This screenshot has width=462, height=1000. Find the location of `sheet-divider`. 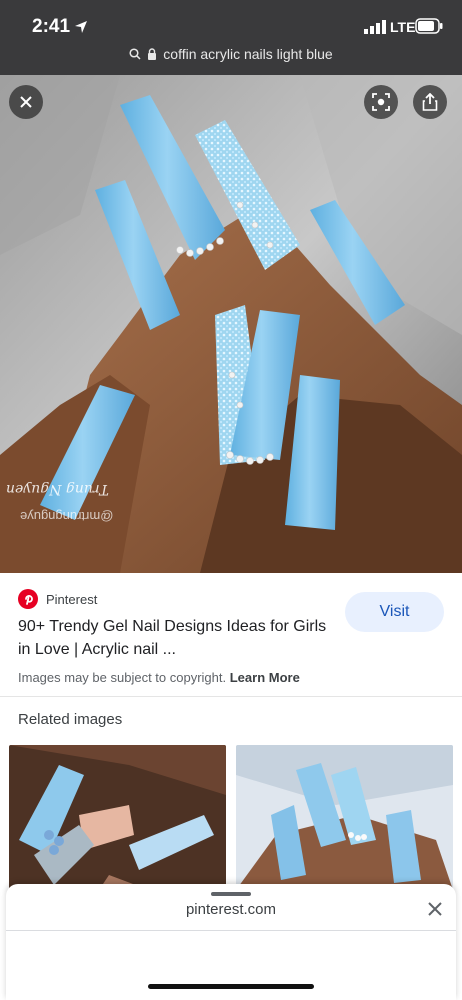

sheet-divider is located at coordinates (231, 930).